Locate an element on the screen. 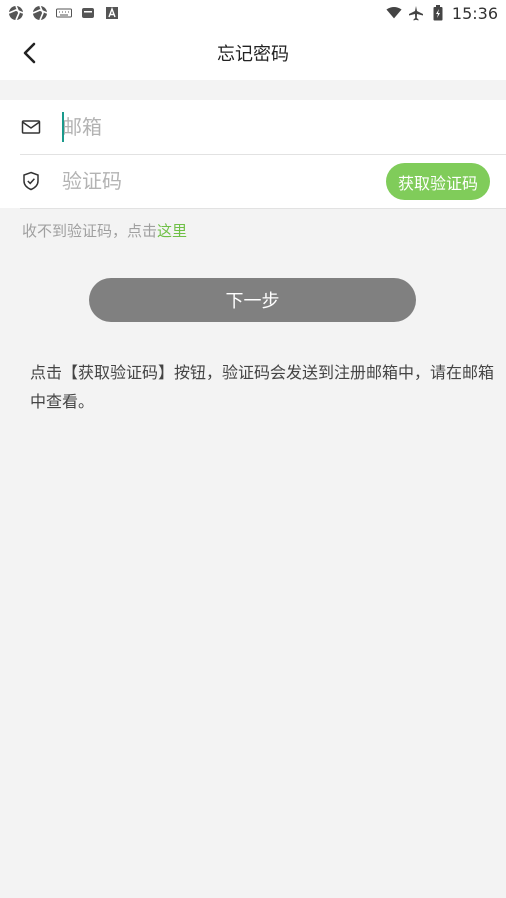 The height and width of the screenshot is (898, 506). battery-icon is located at coordinates (438, 13).